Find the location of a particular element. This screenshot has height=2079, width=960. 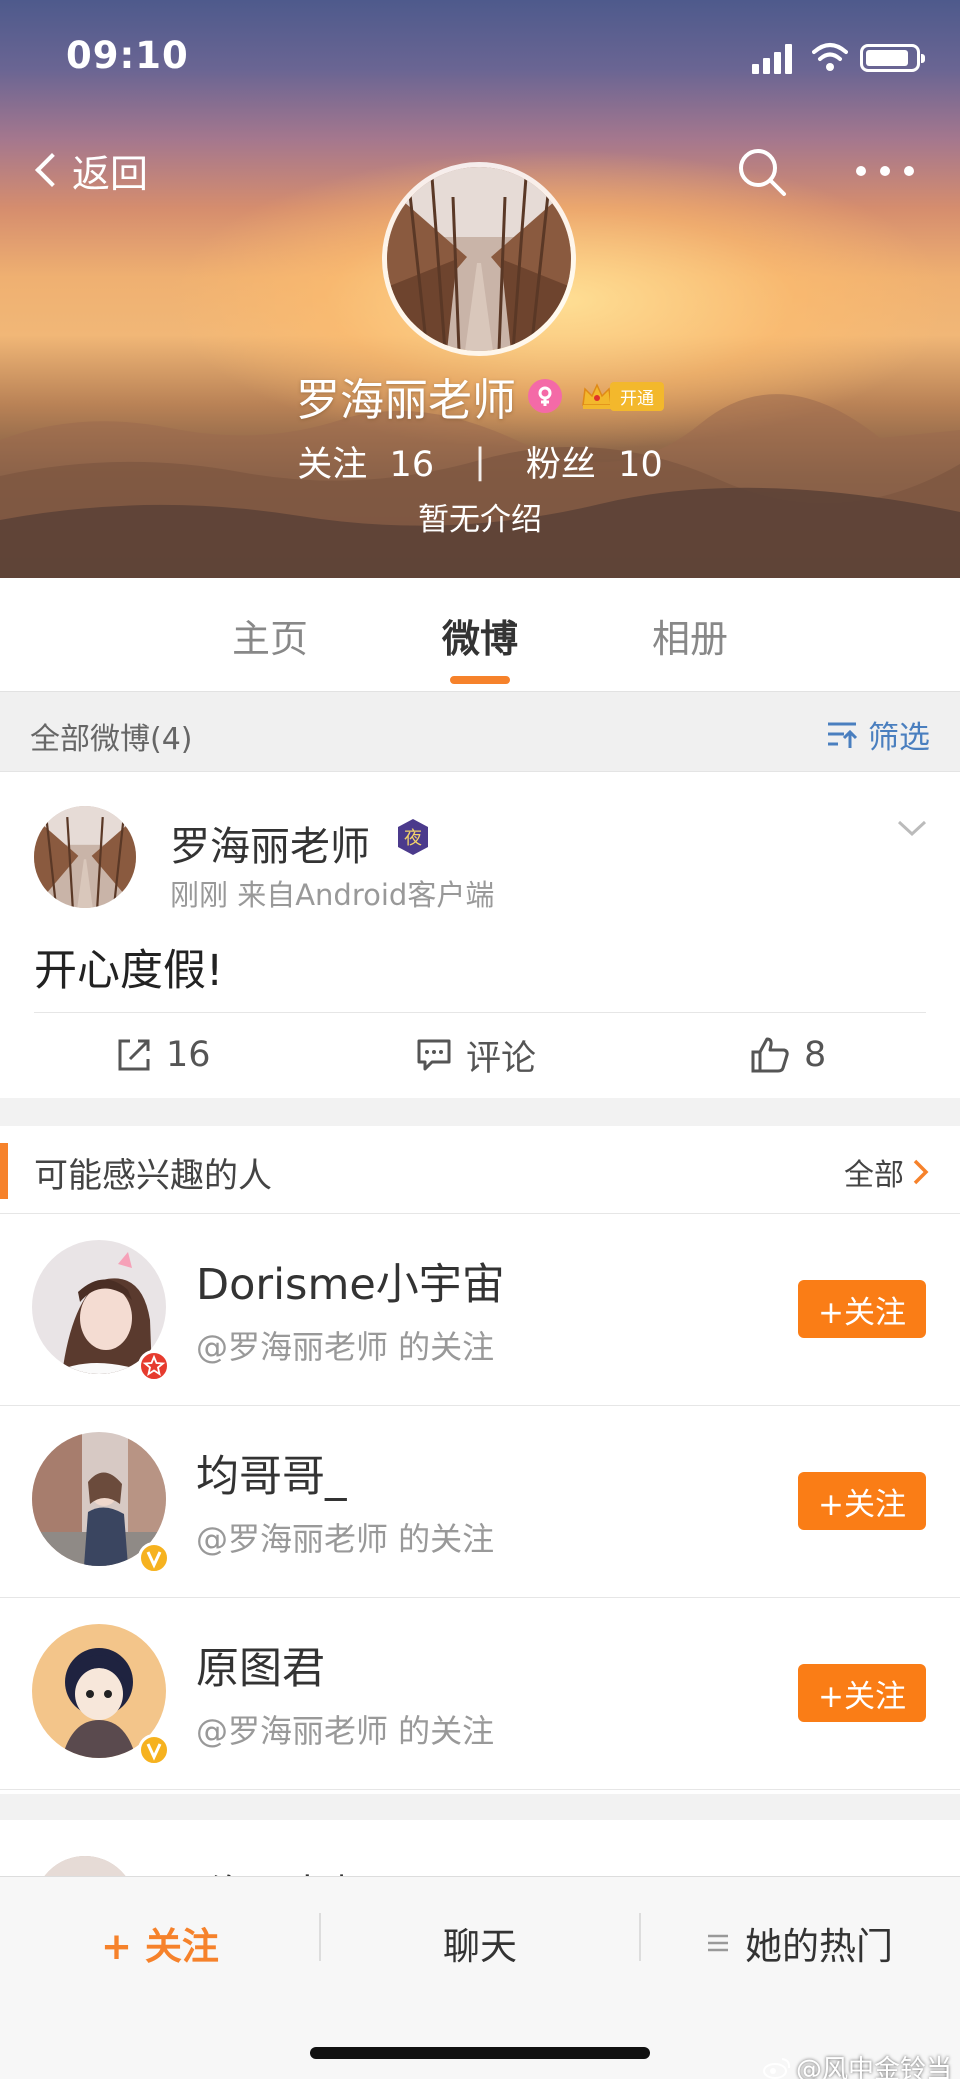

comment-button: 评论 is located at coordinates (476, 1055).